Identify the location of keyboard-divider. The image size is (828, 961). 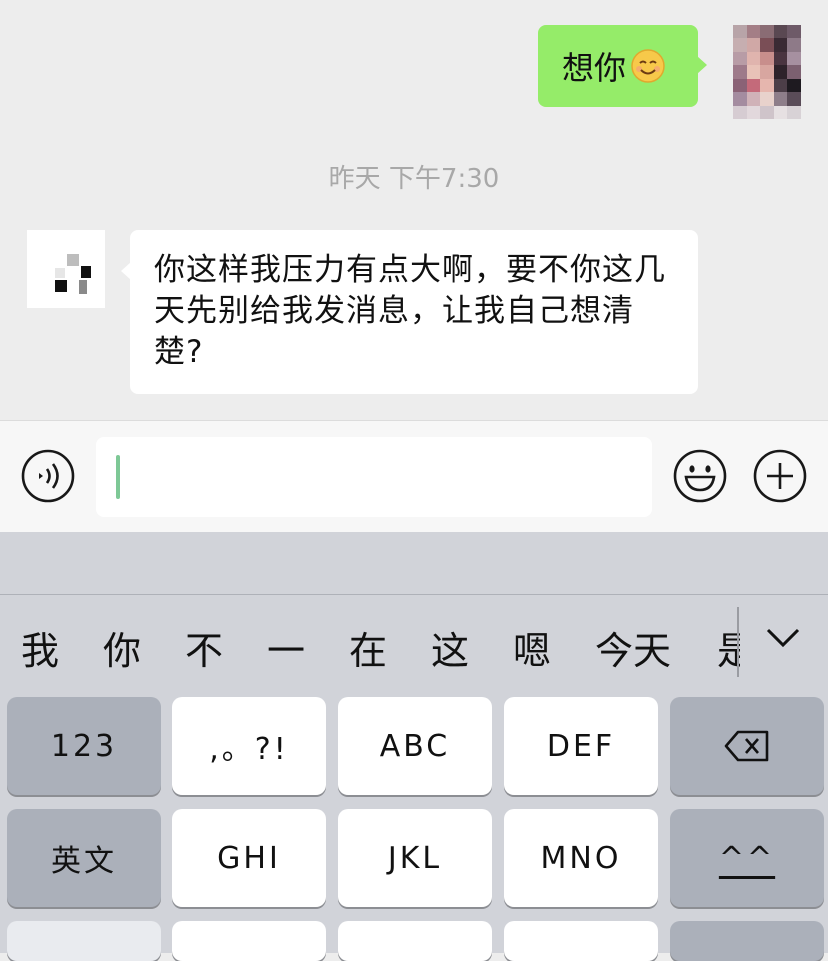
(414, 594).